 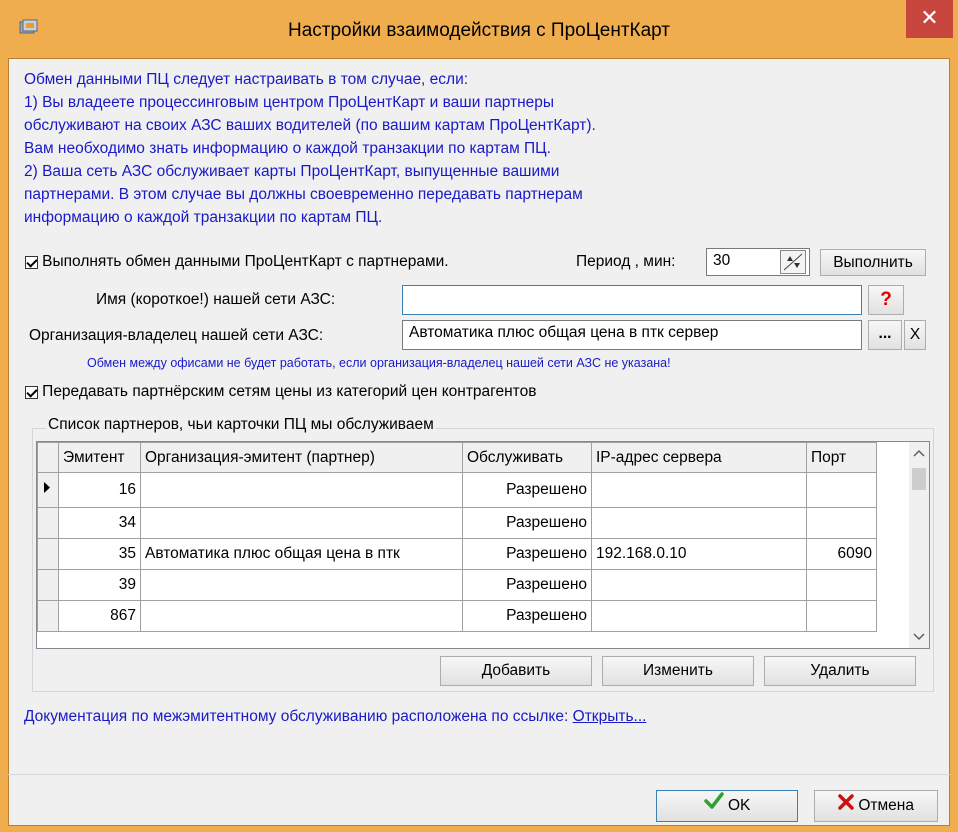 What do you see at coordinates (841, 554) in the screenshot?
I see `cell-port: 6090` at bounding box center [841, 554].